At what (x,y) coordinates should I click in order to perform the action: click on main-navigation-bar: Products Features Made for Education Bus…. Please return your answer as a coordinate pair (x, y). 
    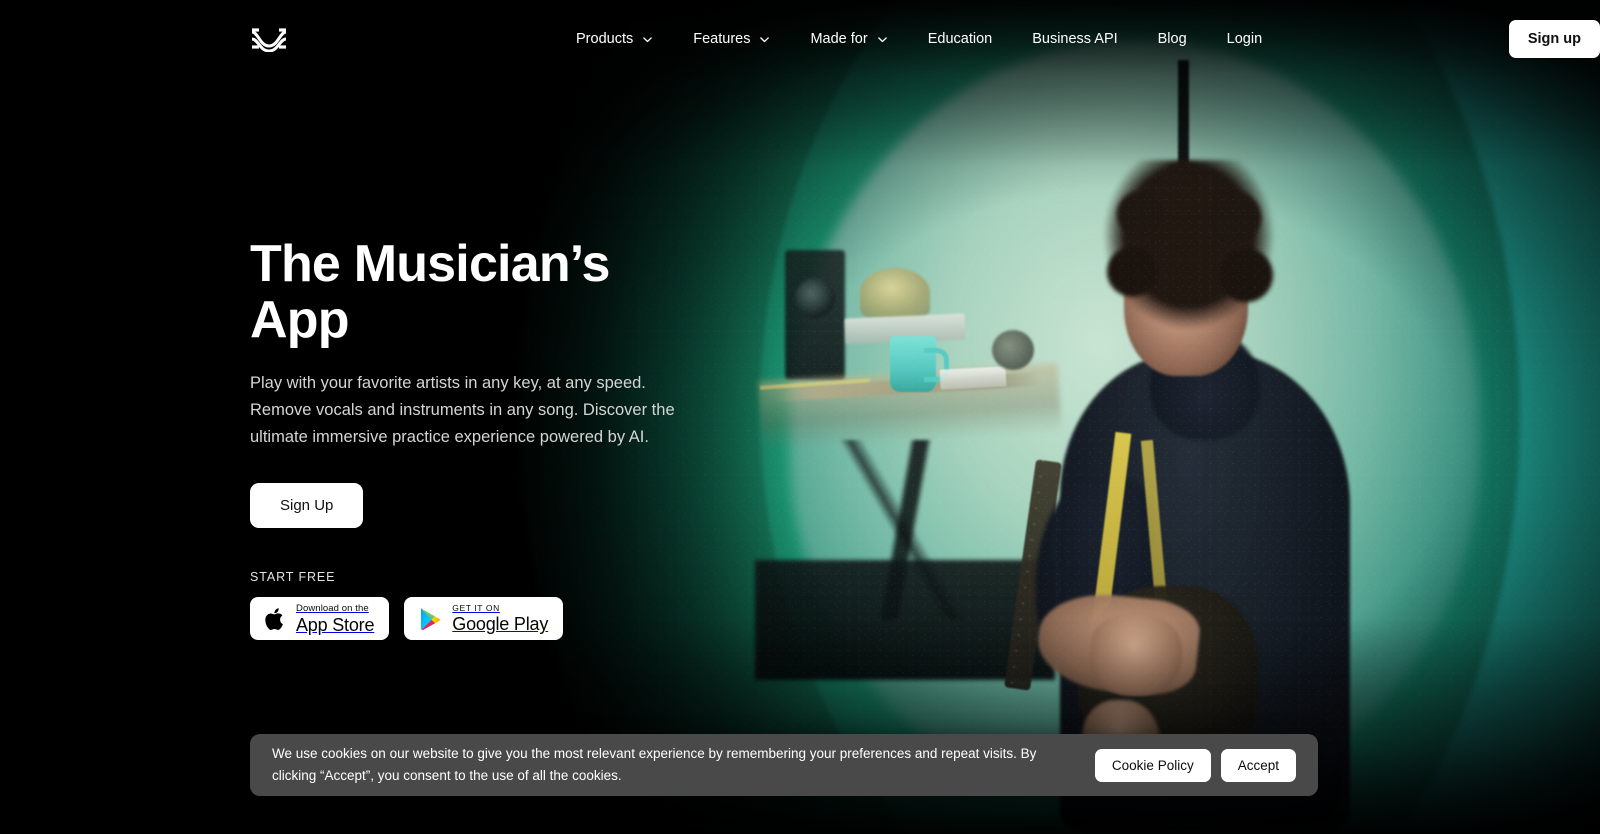
    Looking at the image, I should click on (800, 39).